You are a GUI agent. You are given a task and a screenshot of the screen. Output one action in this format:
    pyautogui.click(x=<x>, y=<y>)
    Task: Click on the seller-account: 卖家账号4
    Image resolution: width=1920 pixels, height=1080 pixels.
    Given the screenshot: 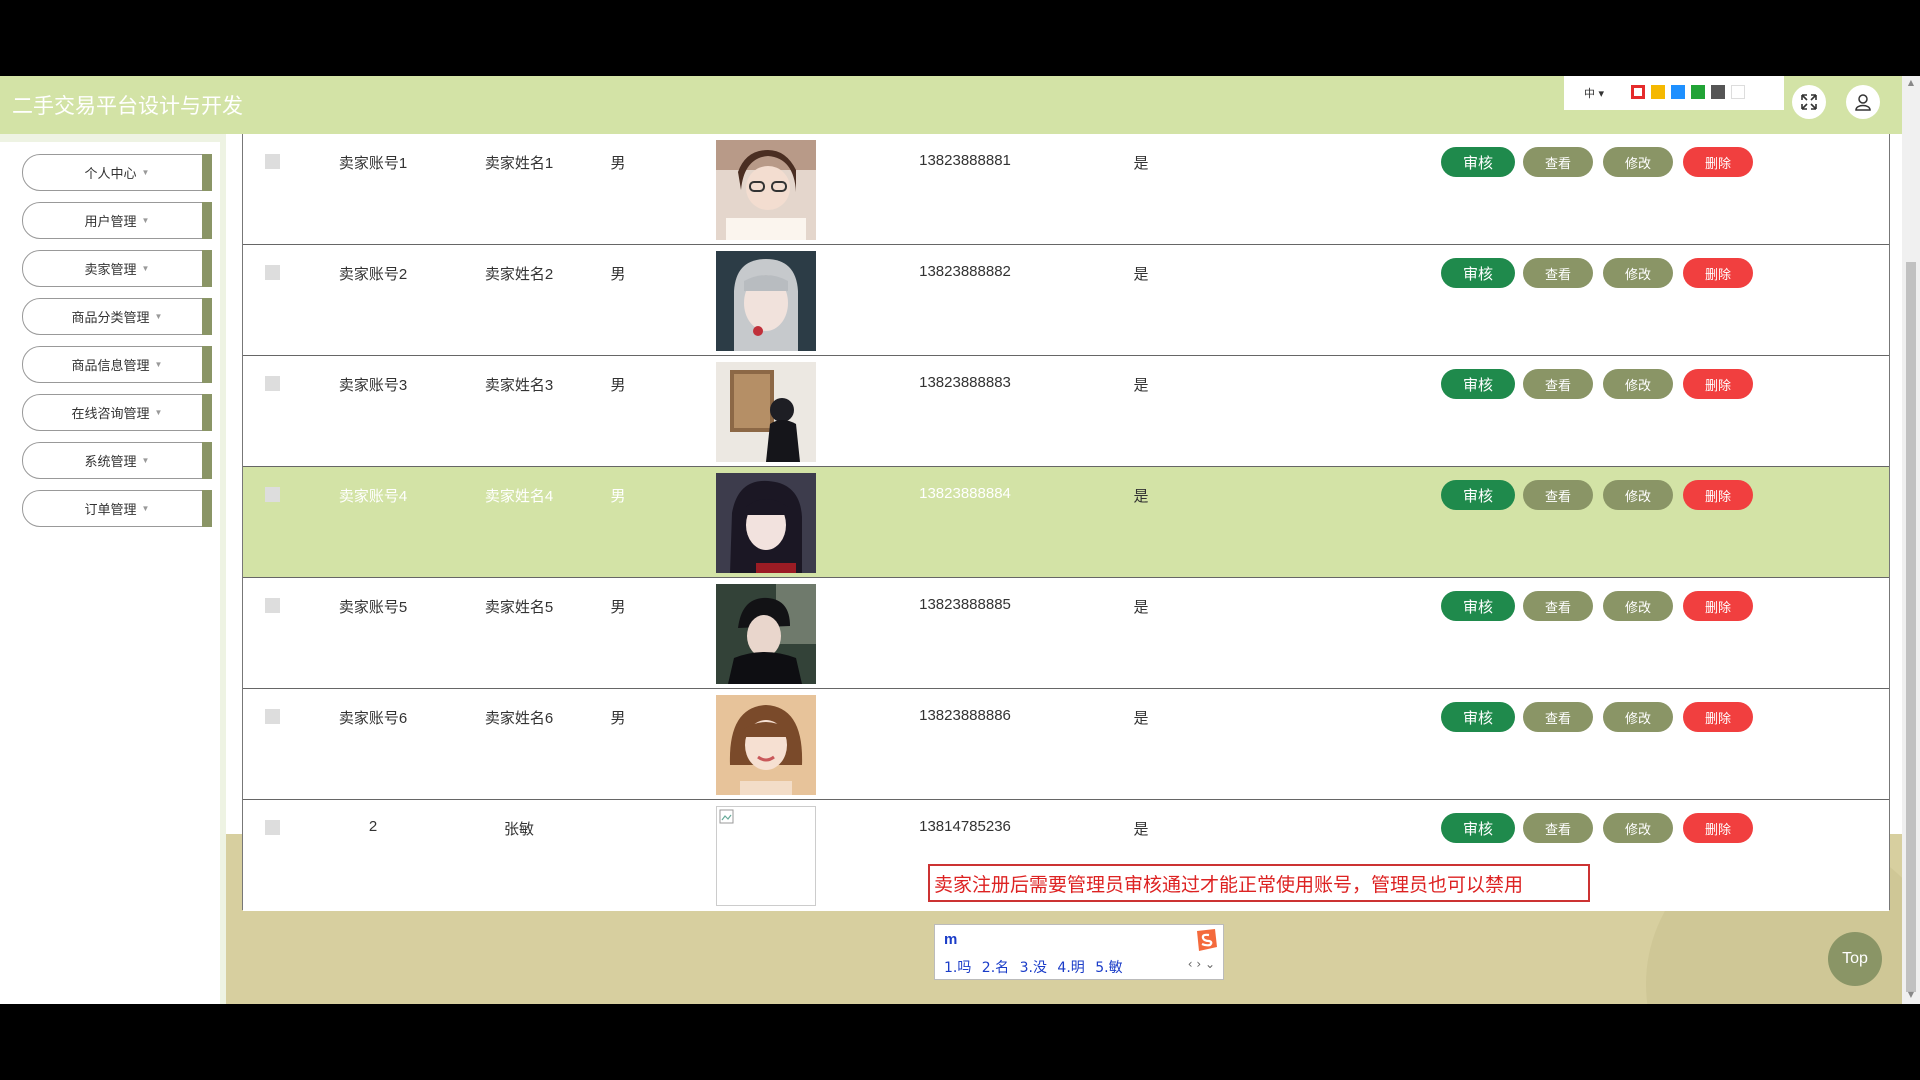 What is the action you would take?
    pyautogui.click(x=373, y=496)
    